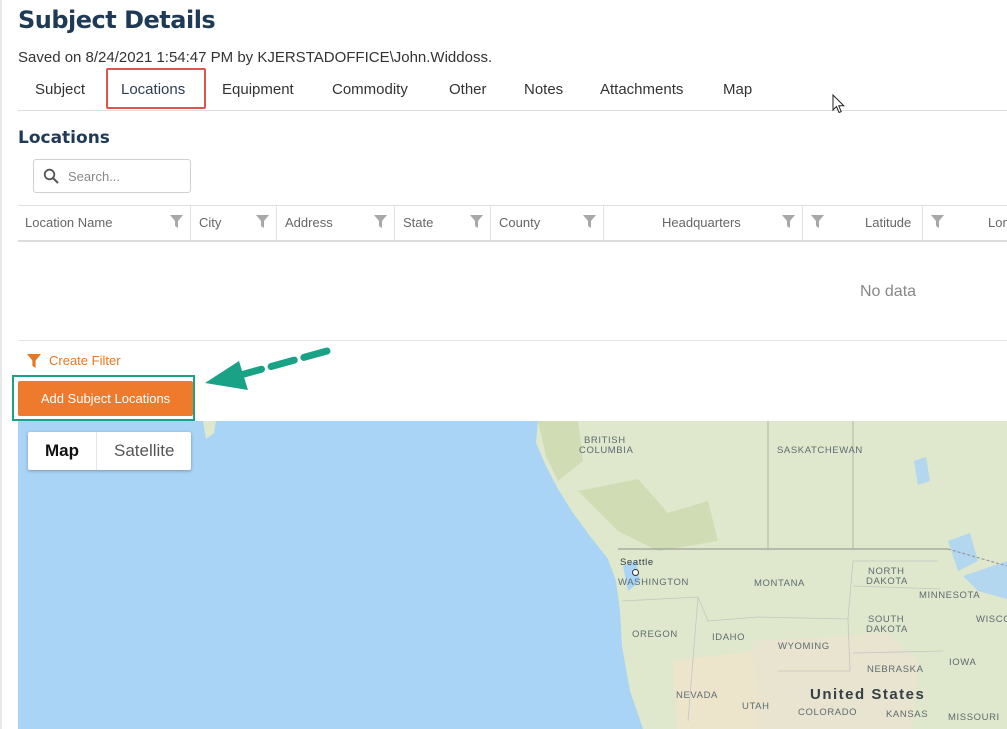  What do you see at coordinates (779, 583) in the screenshot?
I see `map-label-montana: MONTANA` at bounding box center [779, 583].